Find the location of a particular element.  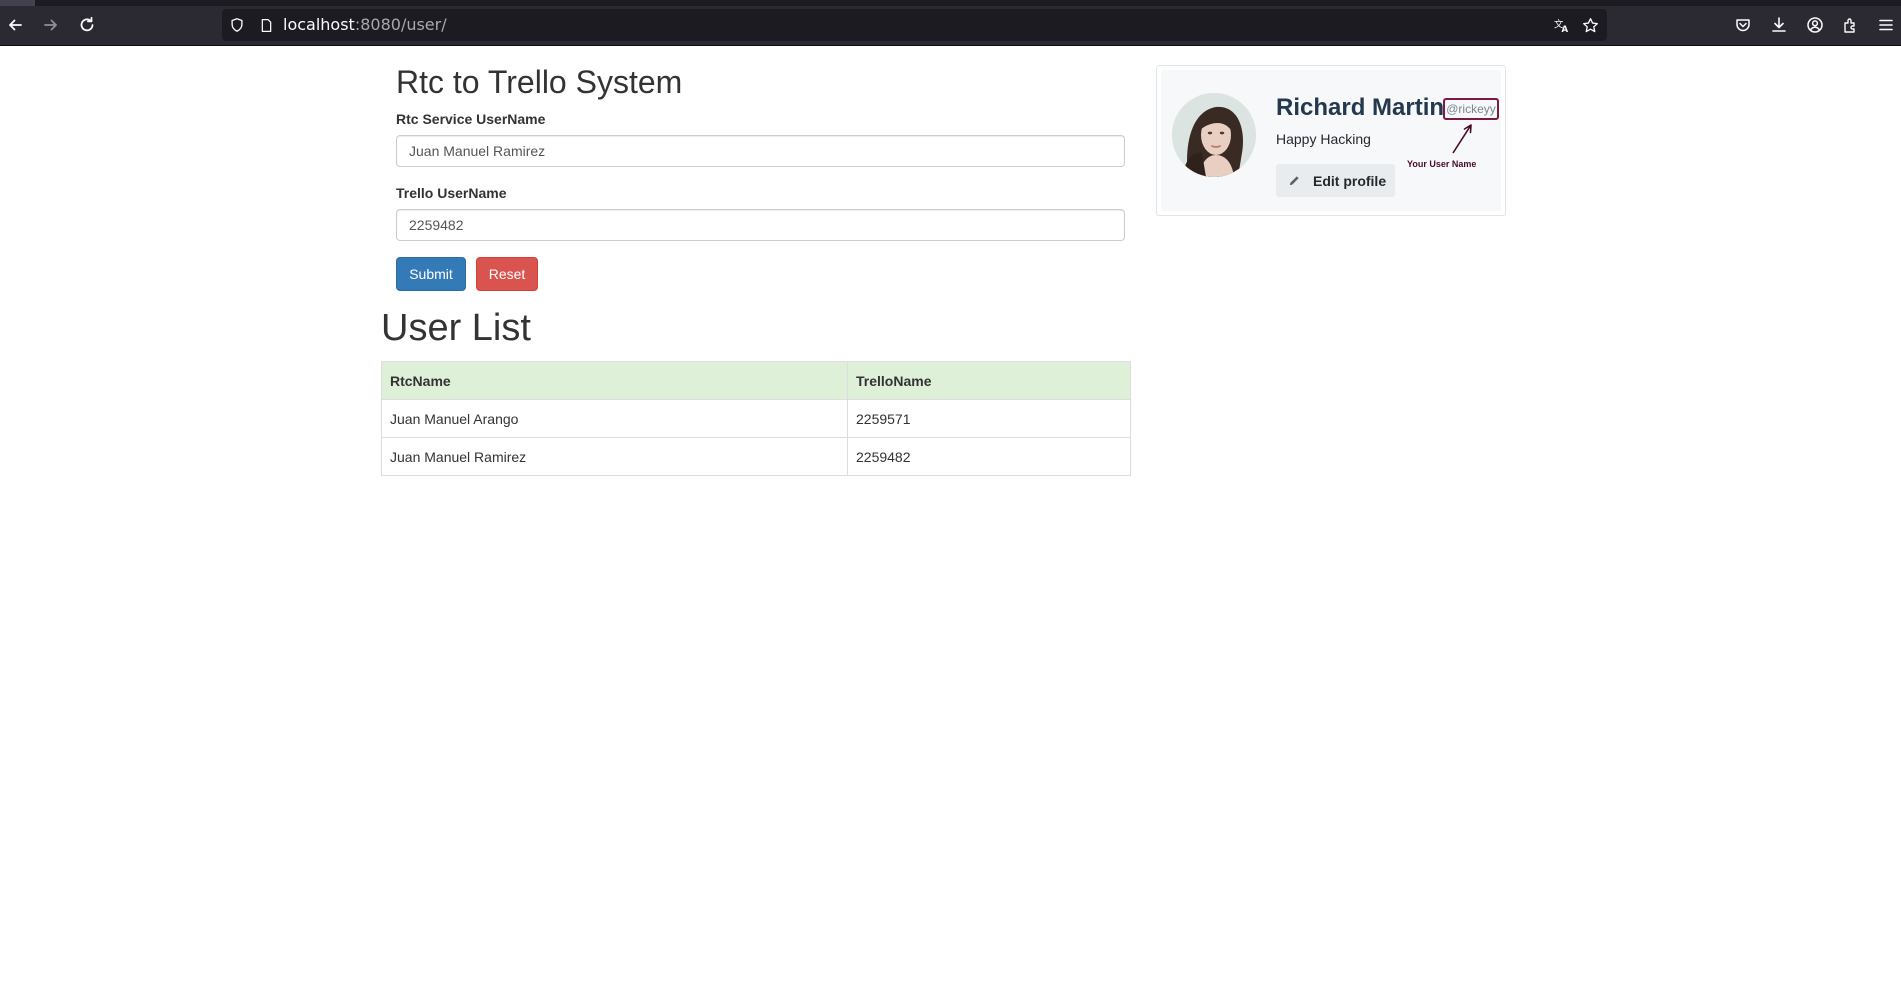

table-row: Juan Manuel Ramirez 2259482 is located at coordinates (756, 456).